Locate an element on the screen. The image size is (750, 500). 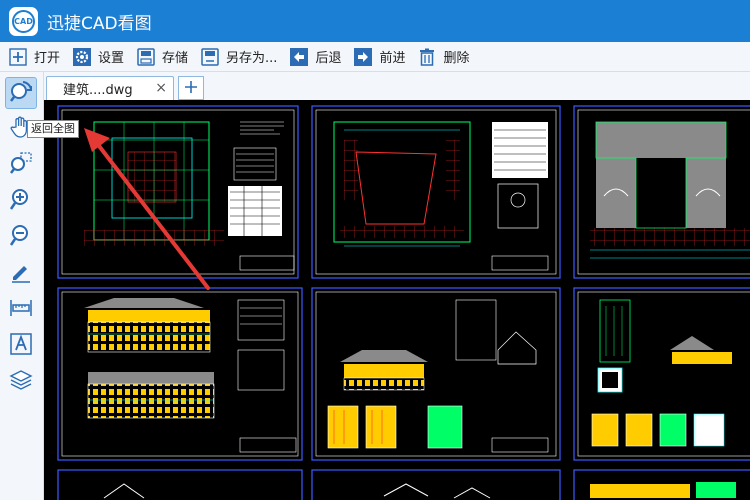
trash-icon is located at coordinates (427, 57).